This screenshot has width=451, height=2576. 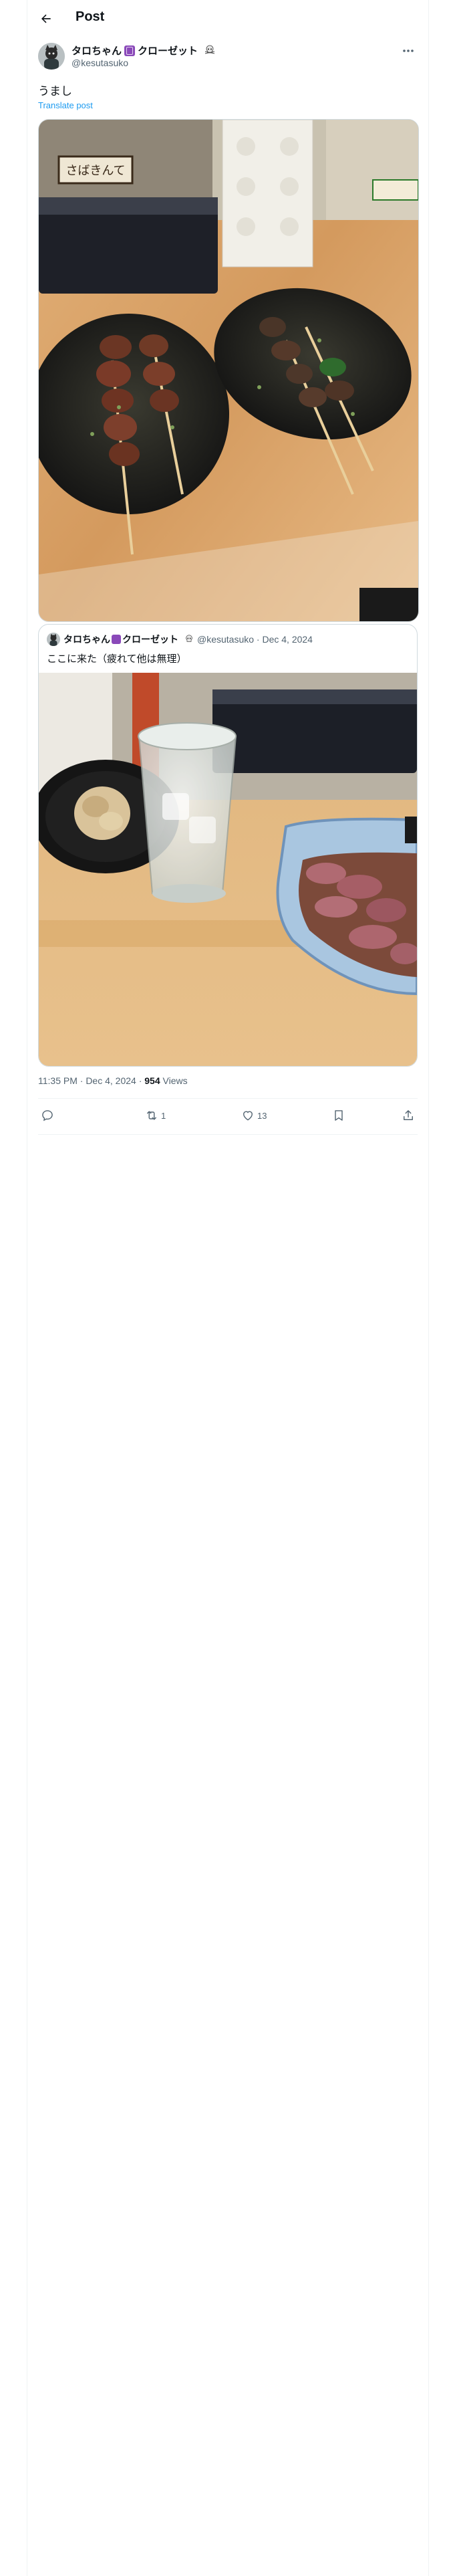 I want to click on quoted-avatar, so click(x=53, y=639).